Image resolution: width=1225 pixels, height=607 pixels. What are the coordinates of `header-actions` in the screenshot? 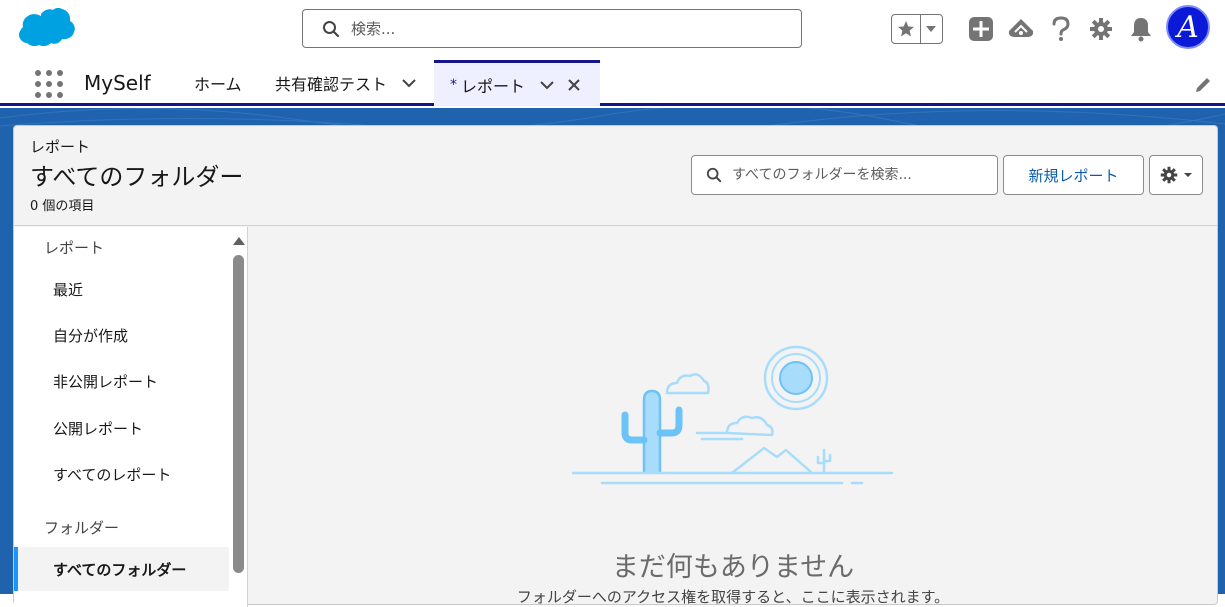 It's located at (1026, 29).